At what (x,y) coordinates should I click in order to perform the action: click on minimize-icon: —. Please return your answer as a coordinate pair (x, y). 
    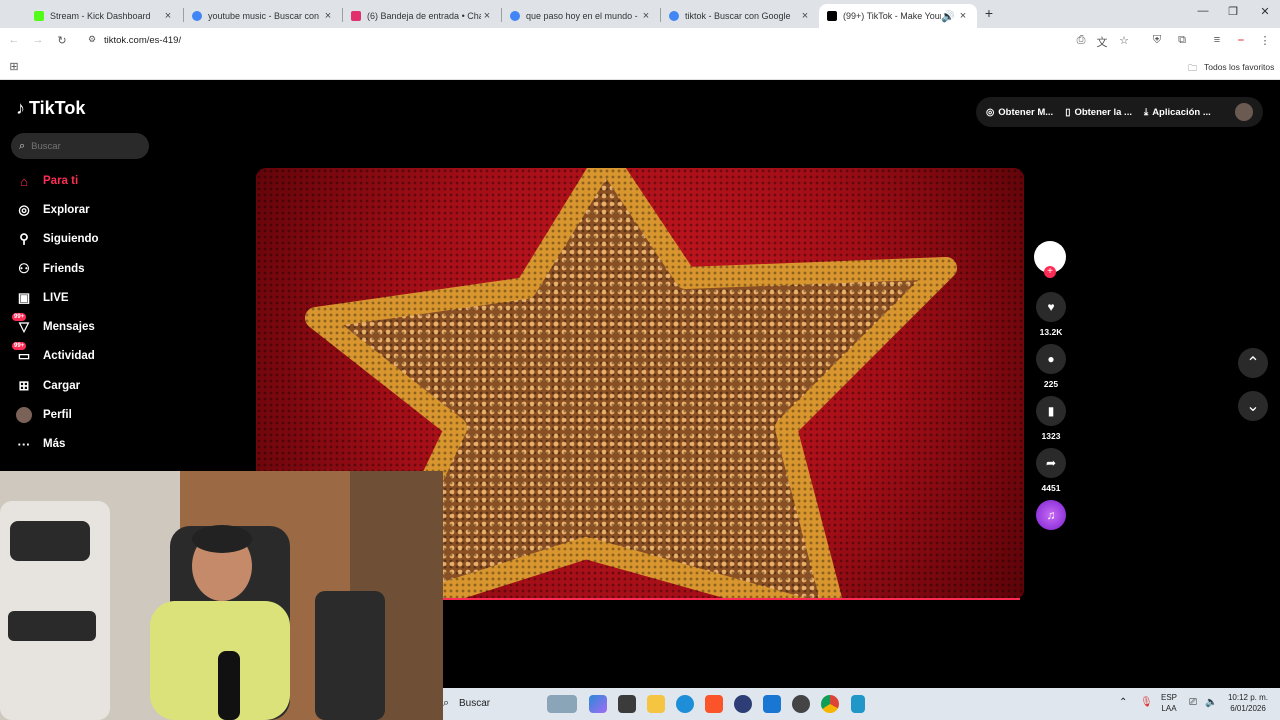
    Looking at the image, I should click on (1203, 11).